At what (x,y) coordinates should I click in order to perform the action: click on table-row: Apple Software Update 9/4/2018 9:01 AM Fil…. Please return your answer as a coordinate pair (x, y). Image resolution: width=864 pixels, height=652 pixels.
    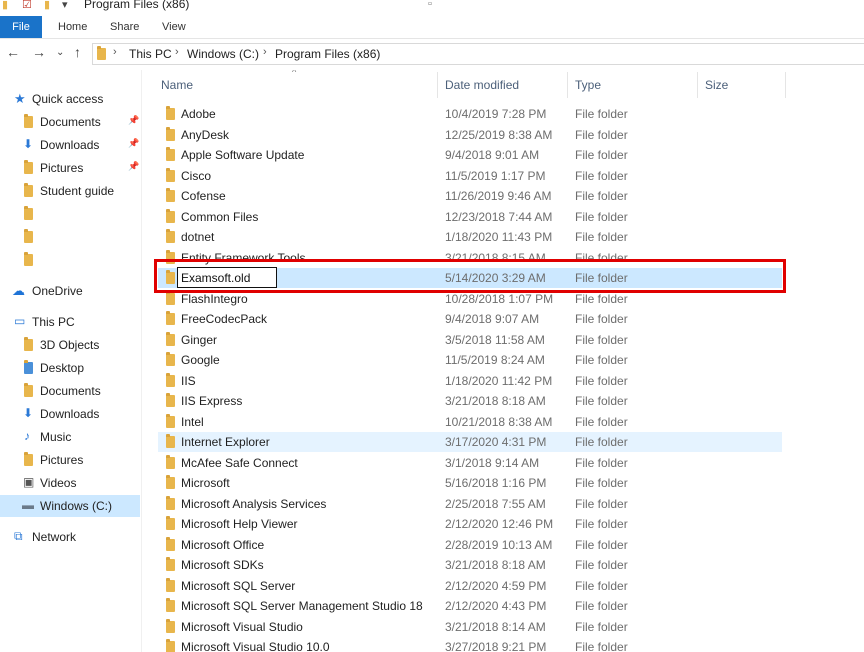
    Looking at the image, I should click on (470, 155).